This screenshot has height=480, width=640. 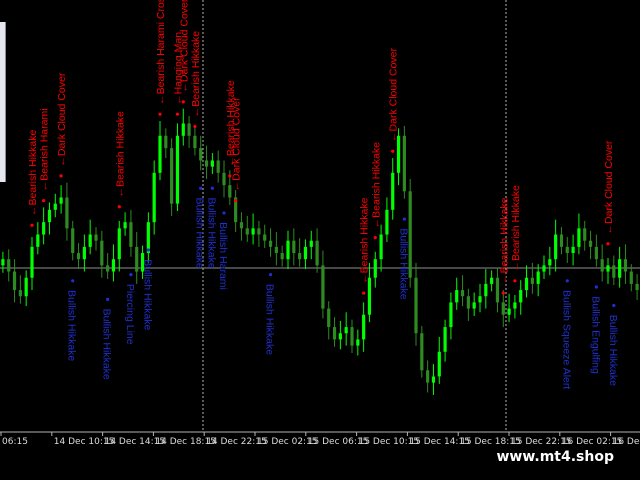 What do you see at coordinates (161, 52) in the screenshot?
I see `bearish-pattern-label: ←Bearish Harami Cross` at bounding box center [161, 52].